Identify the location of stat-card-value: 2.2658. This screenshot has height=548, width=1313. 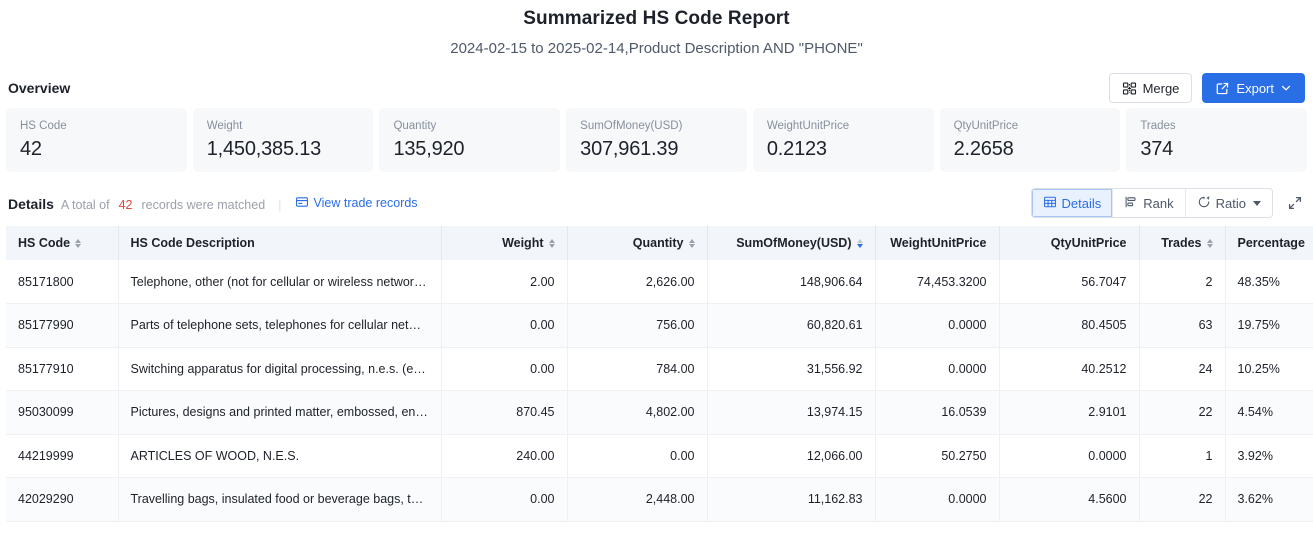
(983, 149).